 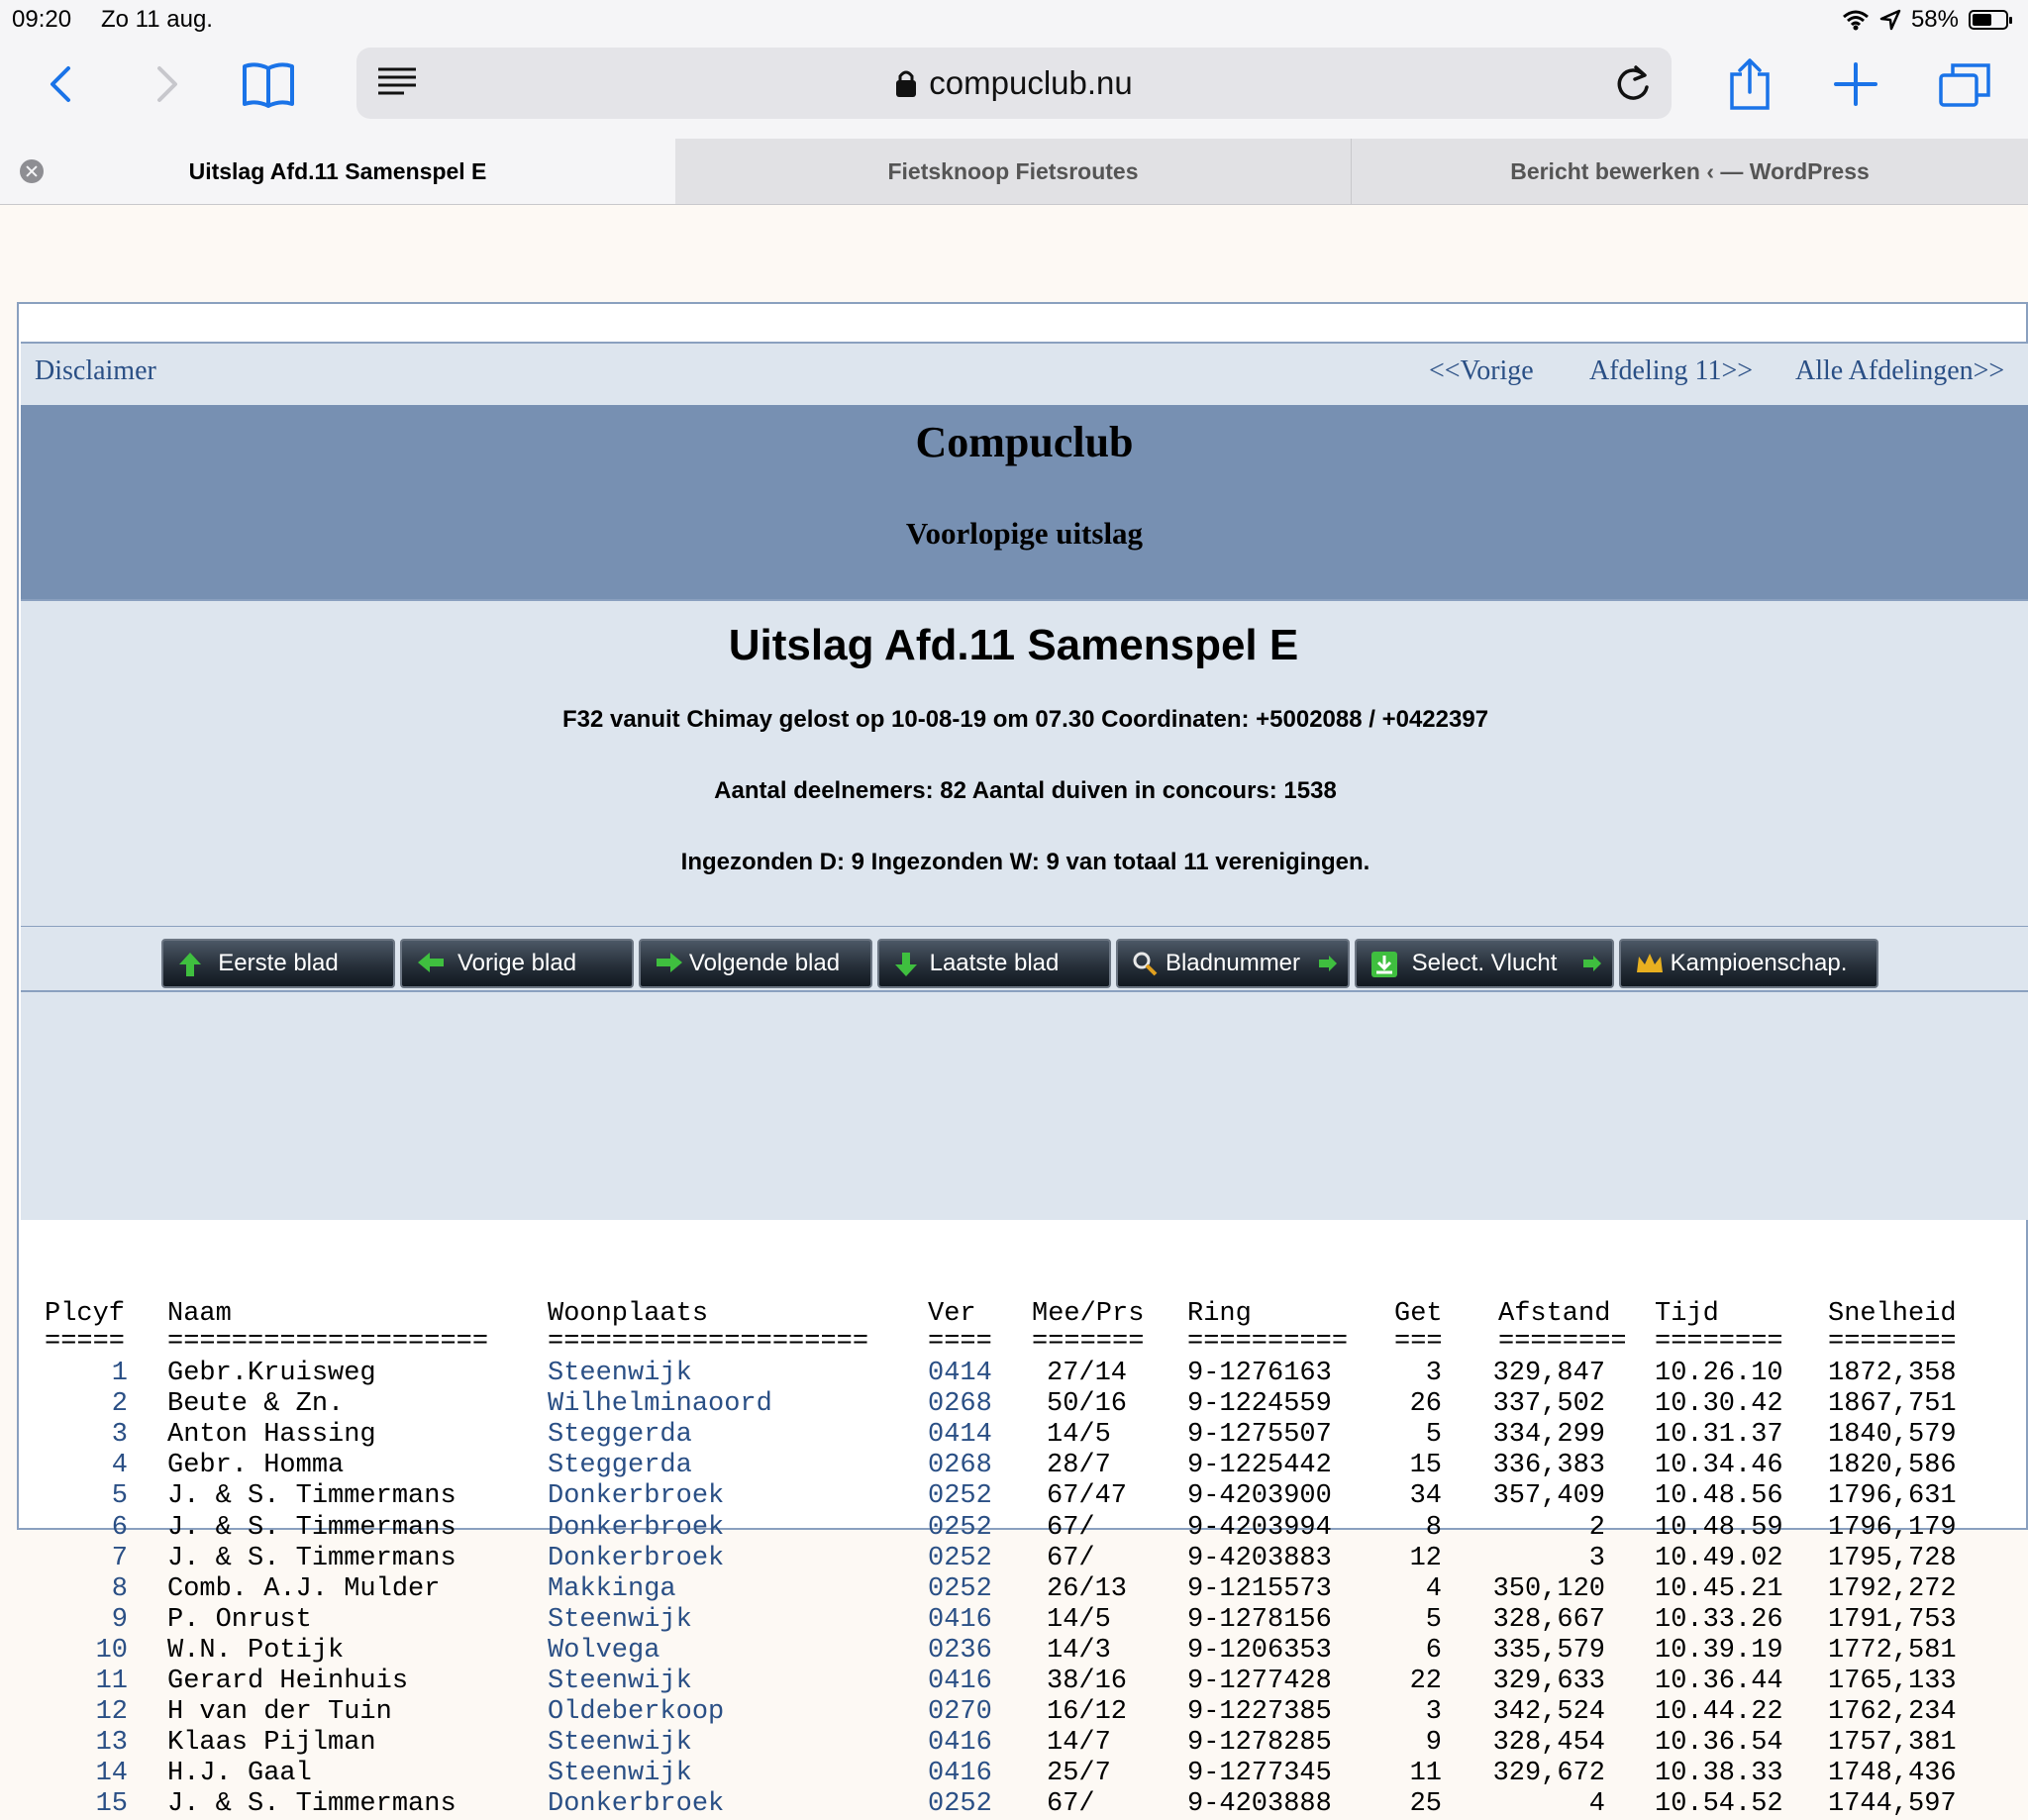 What do you see at coordinates (272, 1373) in the screenshot?
I see `cell-naam: Gebr.Kruisweg` at bounding box center [272, 1373].